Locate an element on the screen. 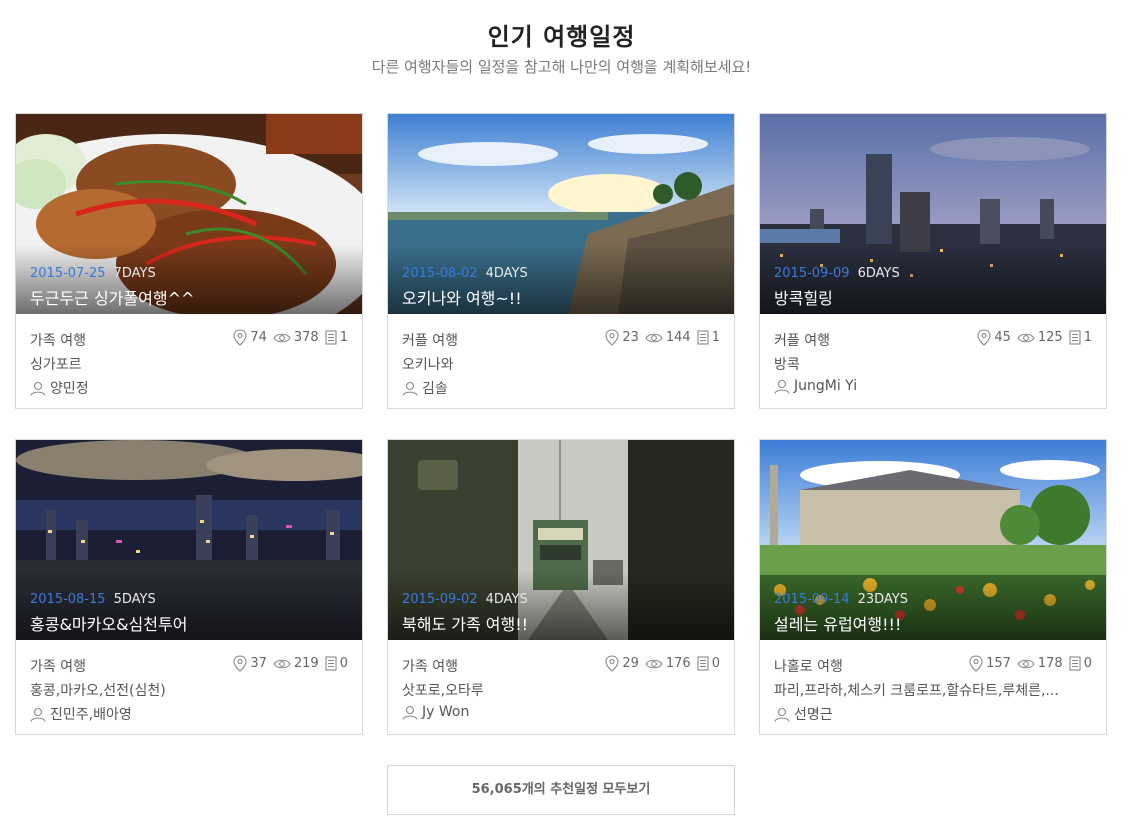  places-count: 157 is located at coordinates (998, 663).